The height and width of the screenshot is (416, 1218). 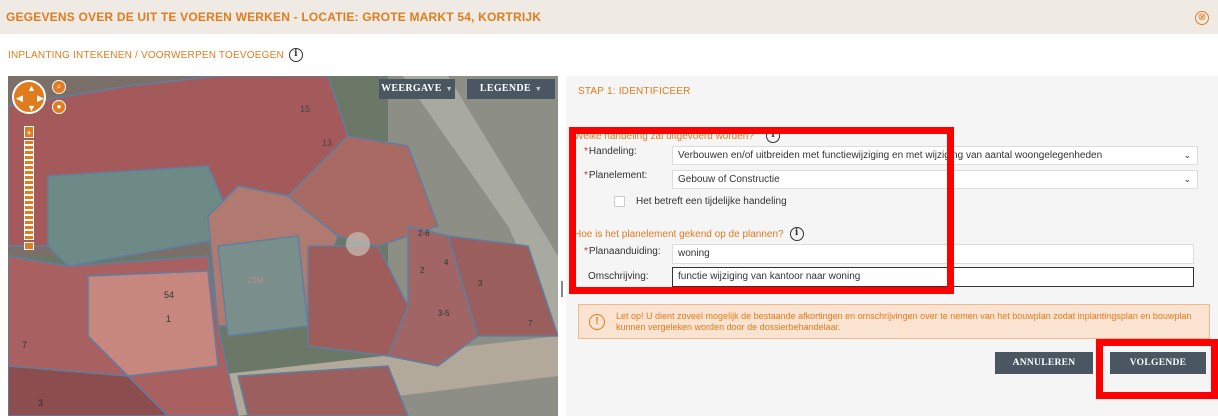 What do you see at coordinates (59, 87) in the screenshot?
I see `search-location-icon: ⌕` at bounding box center [59, 87].